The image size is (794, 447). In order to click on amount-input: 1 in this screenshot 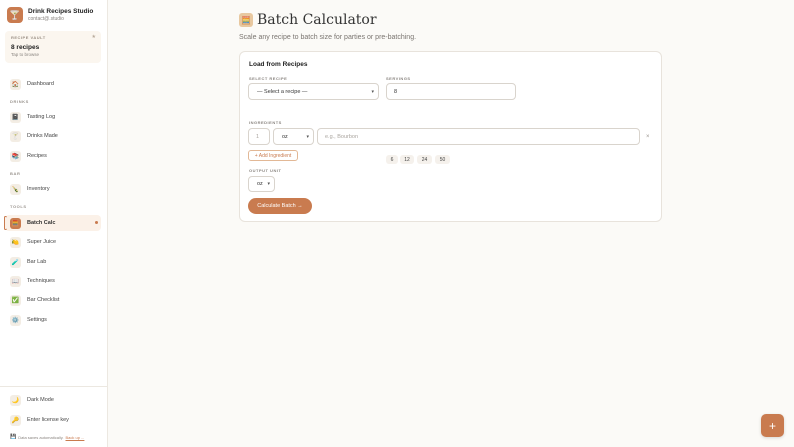, I will do `click(259, 136)`.